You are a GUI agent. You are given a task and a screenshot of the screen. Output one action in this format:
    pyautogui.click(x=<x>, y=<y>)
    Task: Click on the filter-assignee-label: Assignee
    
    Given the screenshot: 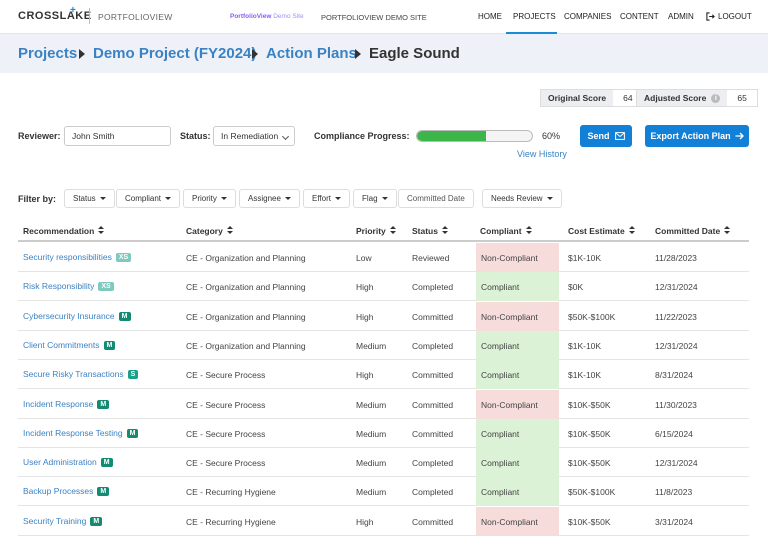 What is the action you would take?
    pyautogui.click(x=264, y=198)
    